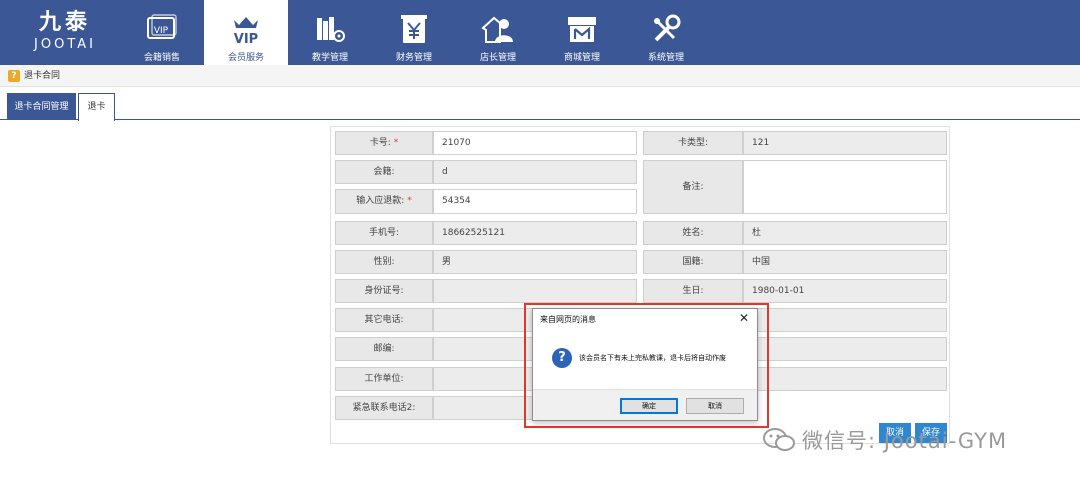 The image size is (1080, 487). Describe the element at coordinates (649, 406) in the screenshot. I see `ok-button: 确定` at that location.